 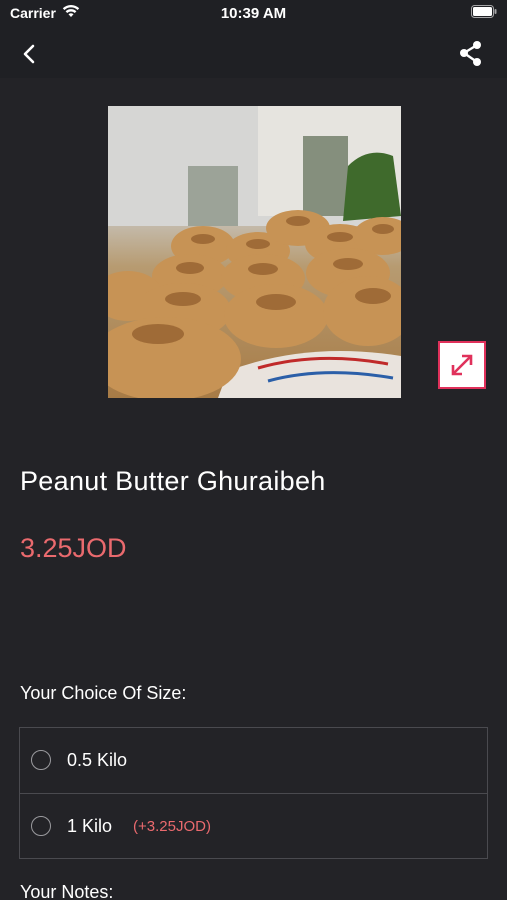 I want to click on expand-icon, so click(x=462, y=365).